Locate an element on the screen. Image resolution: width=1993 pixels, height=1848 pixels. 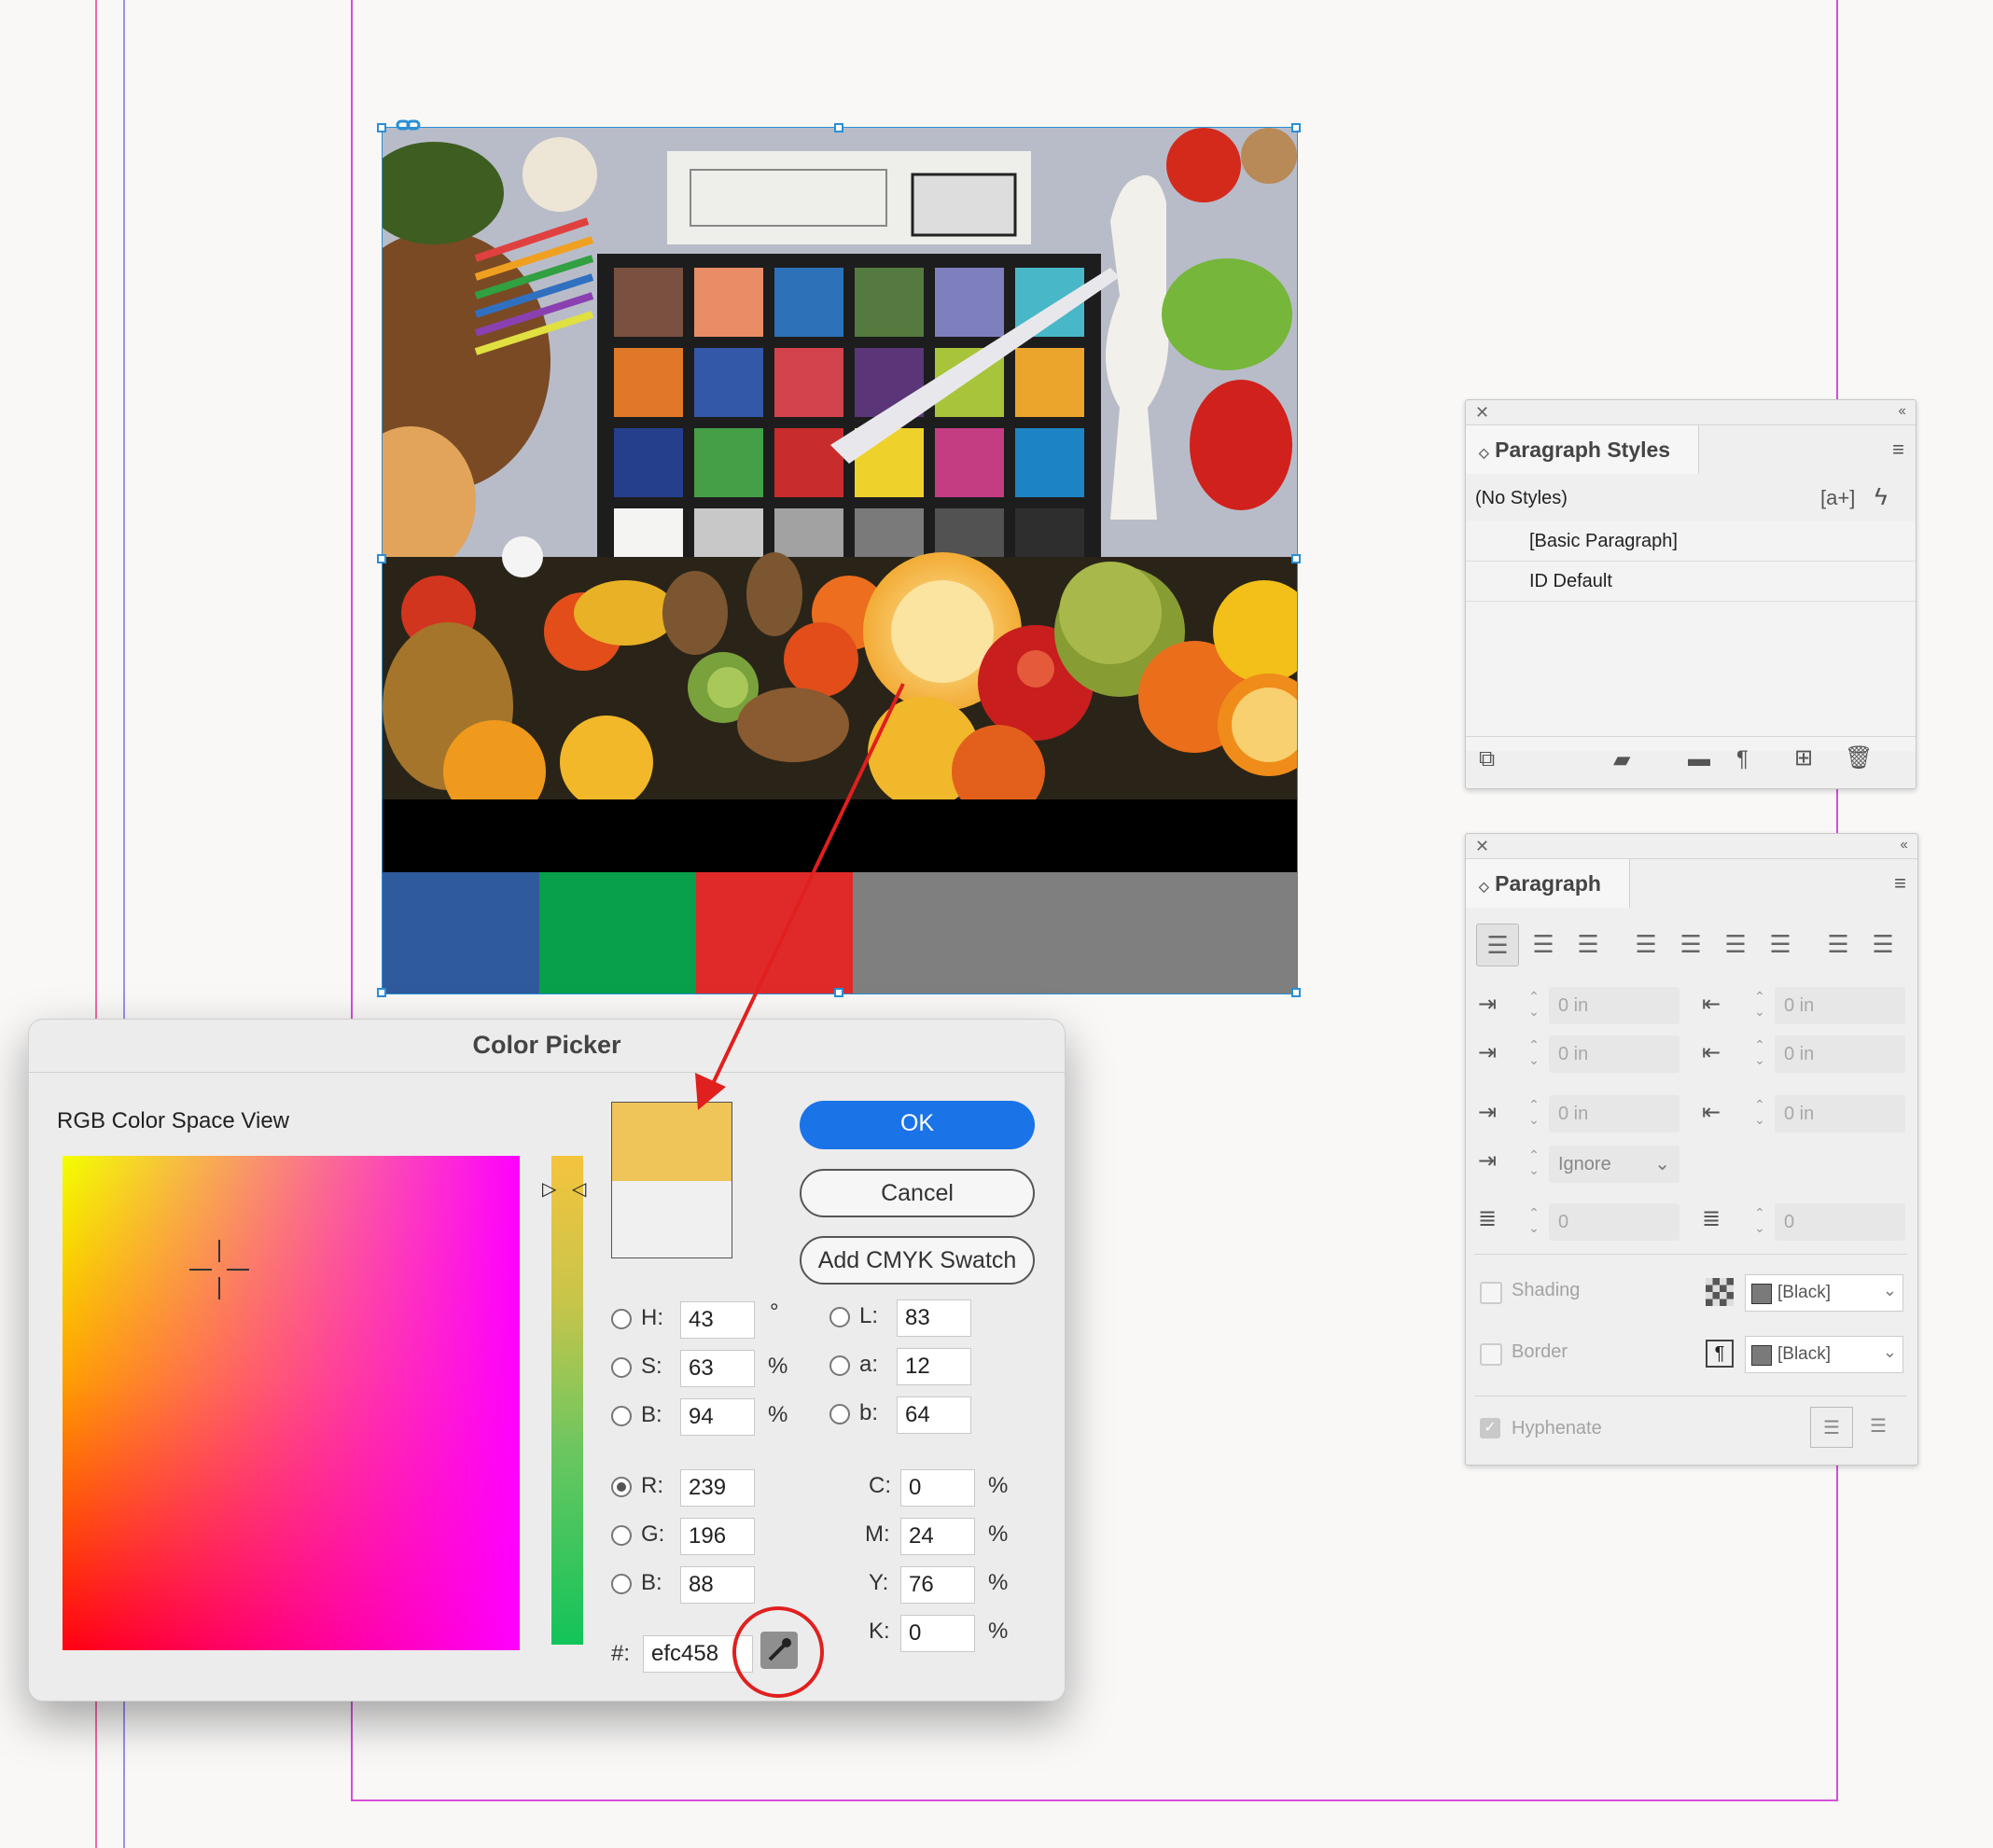
annotation-arrow-head is located at coordinates (711, 1091).